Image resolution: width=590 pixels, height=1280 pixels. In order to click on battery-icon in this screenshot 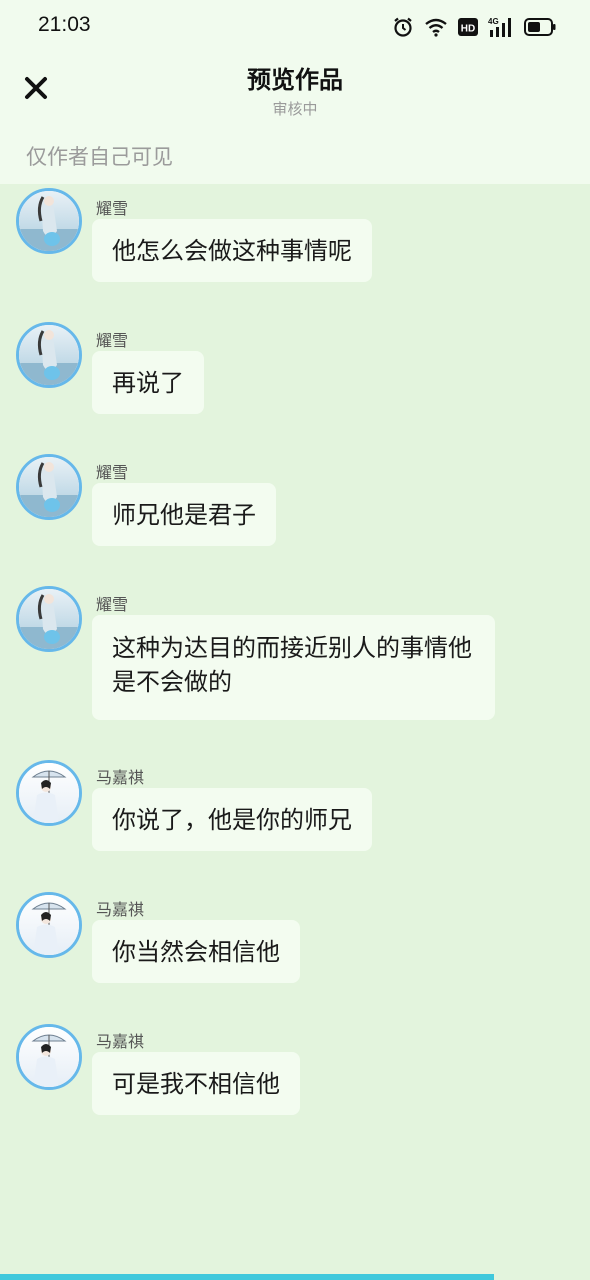, I will do `click(540, 27)`.